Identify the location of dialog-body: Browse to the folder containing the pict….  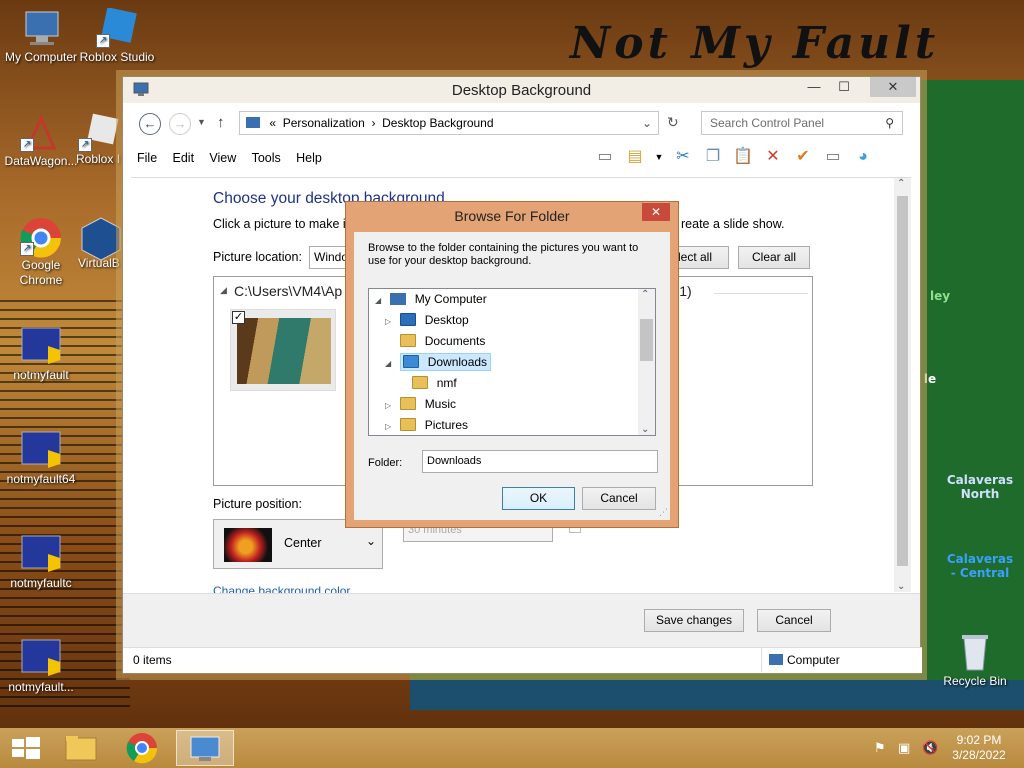
(512, 376).